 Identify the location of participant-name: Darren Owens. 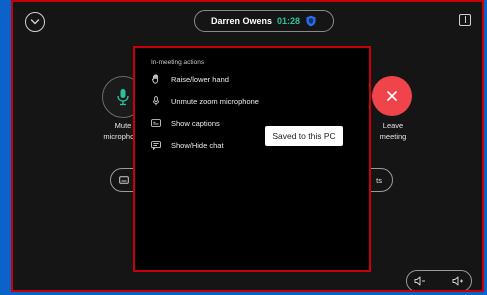
(241, 21).